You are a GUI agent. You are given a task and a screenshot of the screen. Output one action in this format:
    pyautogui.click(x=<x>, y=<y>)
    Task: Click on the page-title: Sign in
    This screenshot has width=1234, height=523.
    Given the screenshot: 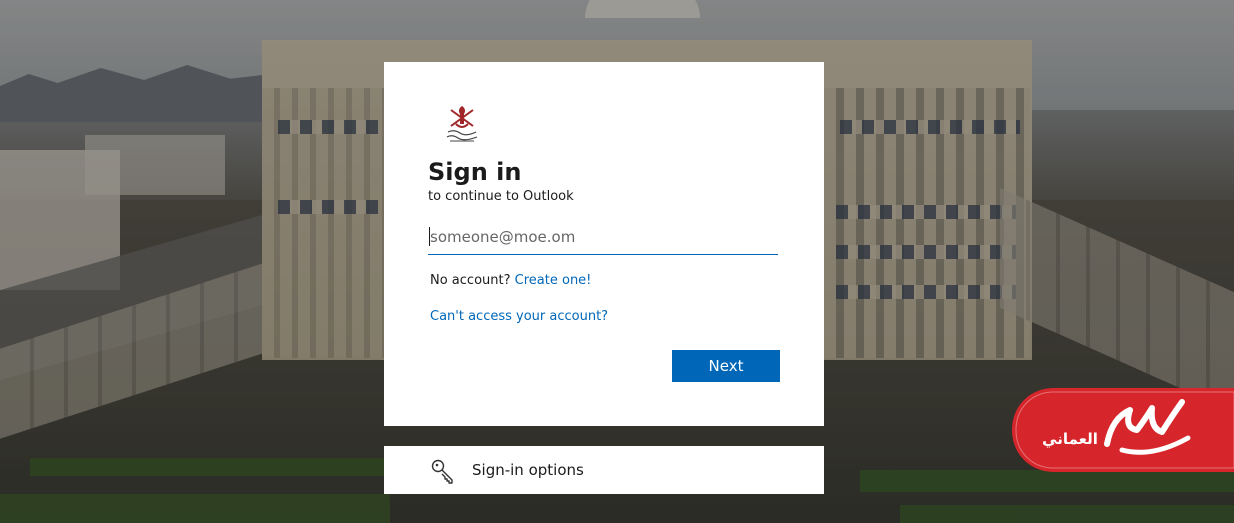 What is the action you would take?
    pyautogui.click(x=475, y=172)
    